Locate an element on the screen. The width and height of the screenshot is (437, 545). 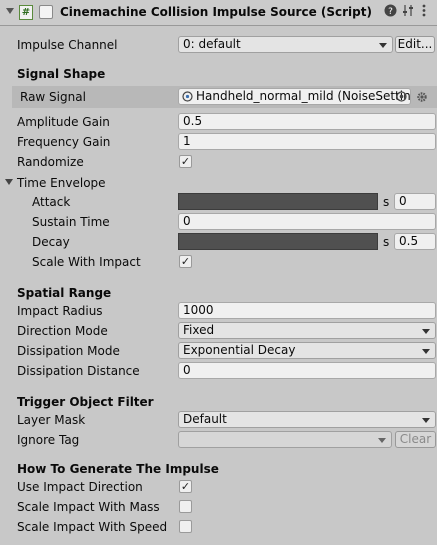
raw-signal-object-field: Handheld_normal_mild (NoiseSettings) is located at coordinates (294, 96).